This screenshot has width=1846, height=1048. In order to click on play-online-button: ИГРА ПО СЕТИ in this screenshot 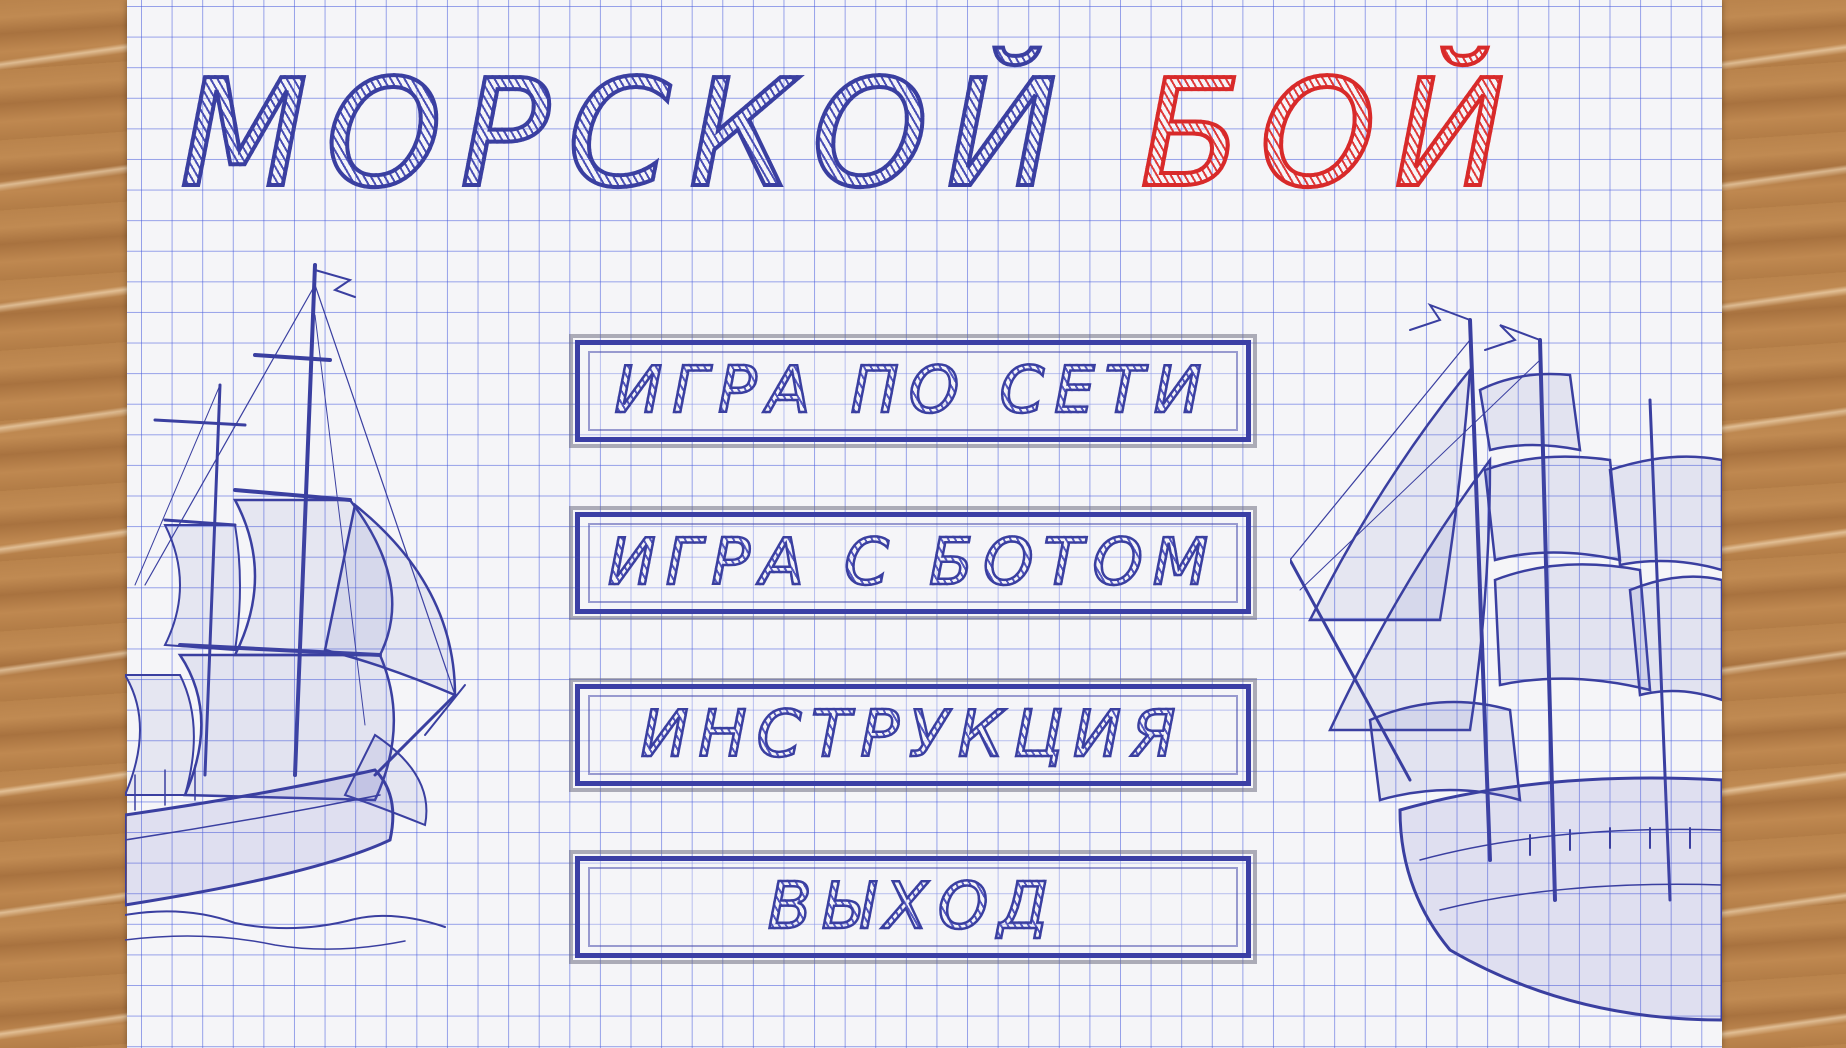, I will do `click(913, 391)`.